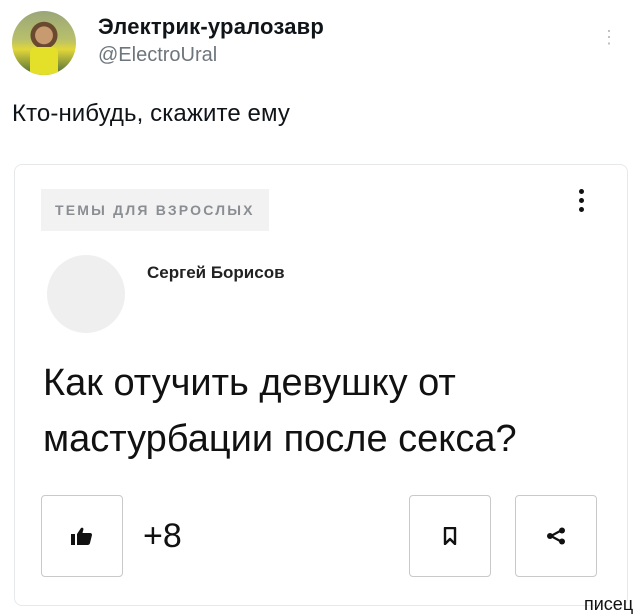 The image size is (640, 616). Describe the element at coordinates (44, 43) in the screenshot. I see `avatar` at that location.